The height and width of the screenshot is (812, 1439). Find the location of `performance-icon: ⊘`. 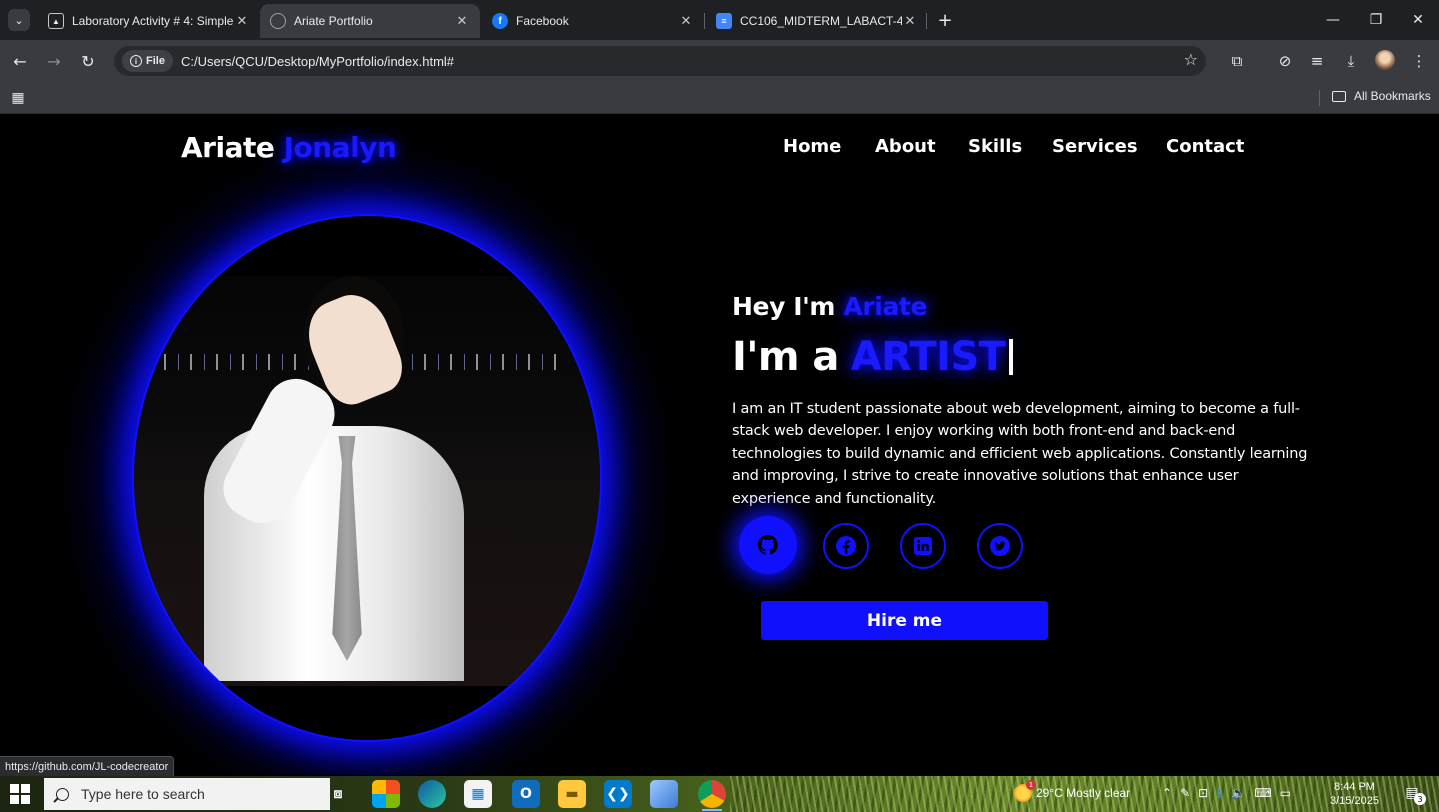

performance-icon: ⊘ is located at coordinates (1285, 61).